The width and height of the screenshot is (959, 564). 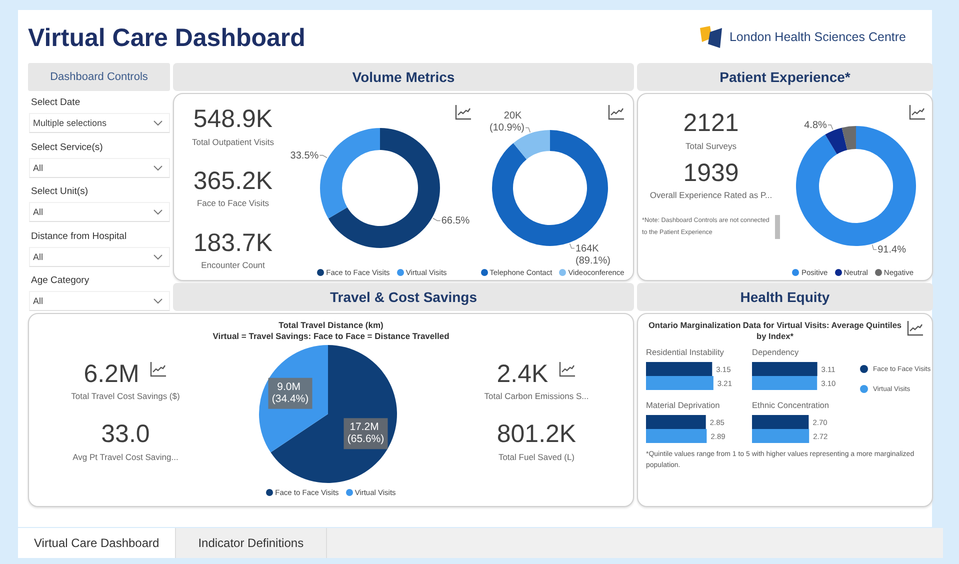 What do you see at coordinates (711, 37) in the screenshot?
I see `logo-icon` at bounding box center [711, 37].